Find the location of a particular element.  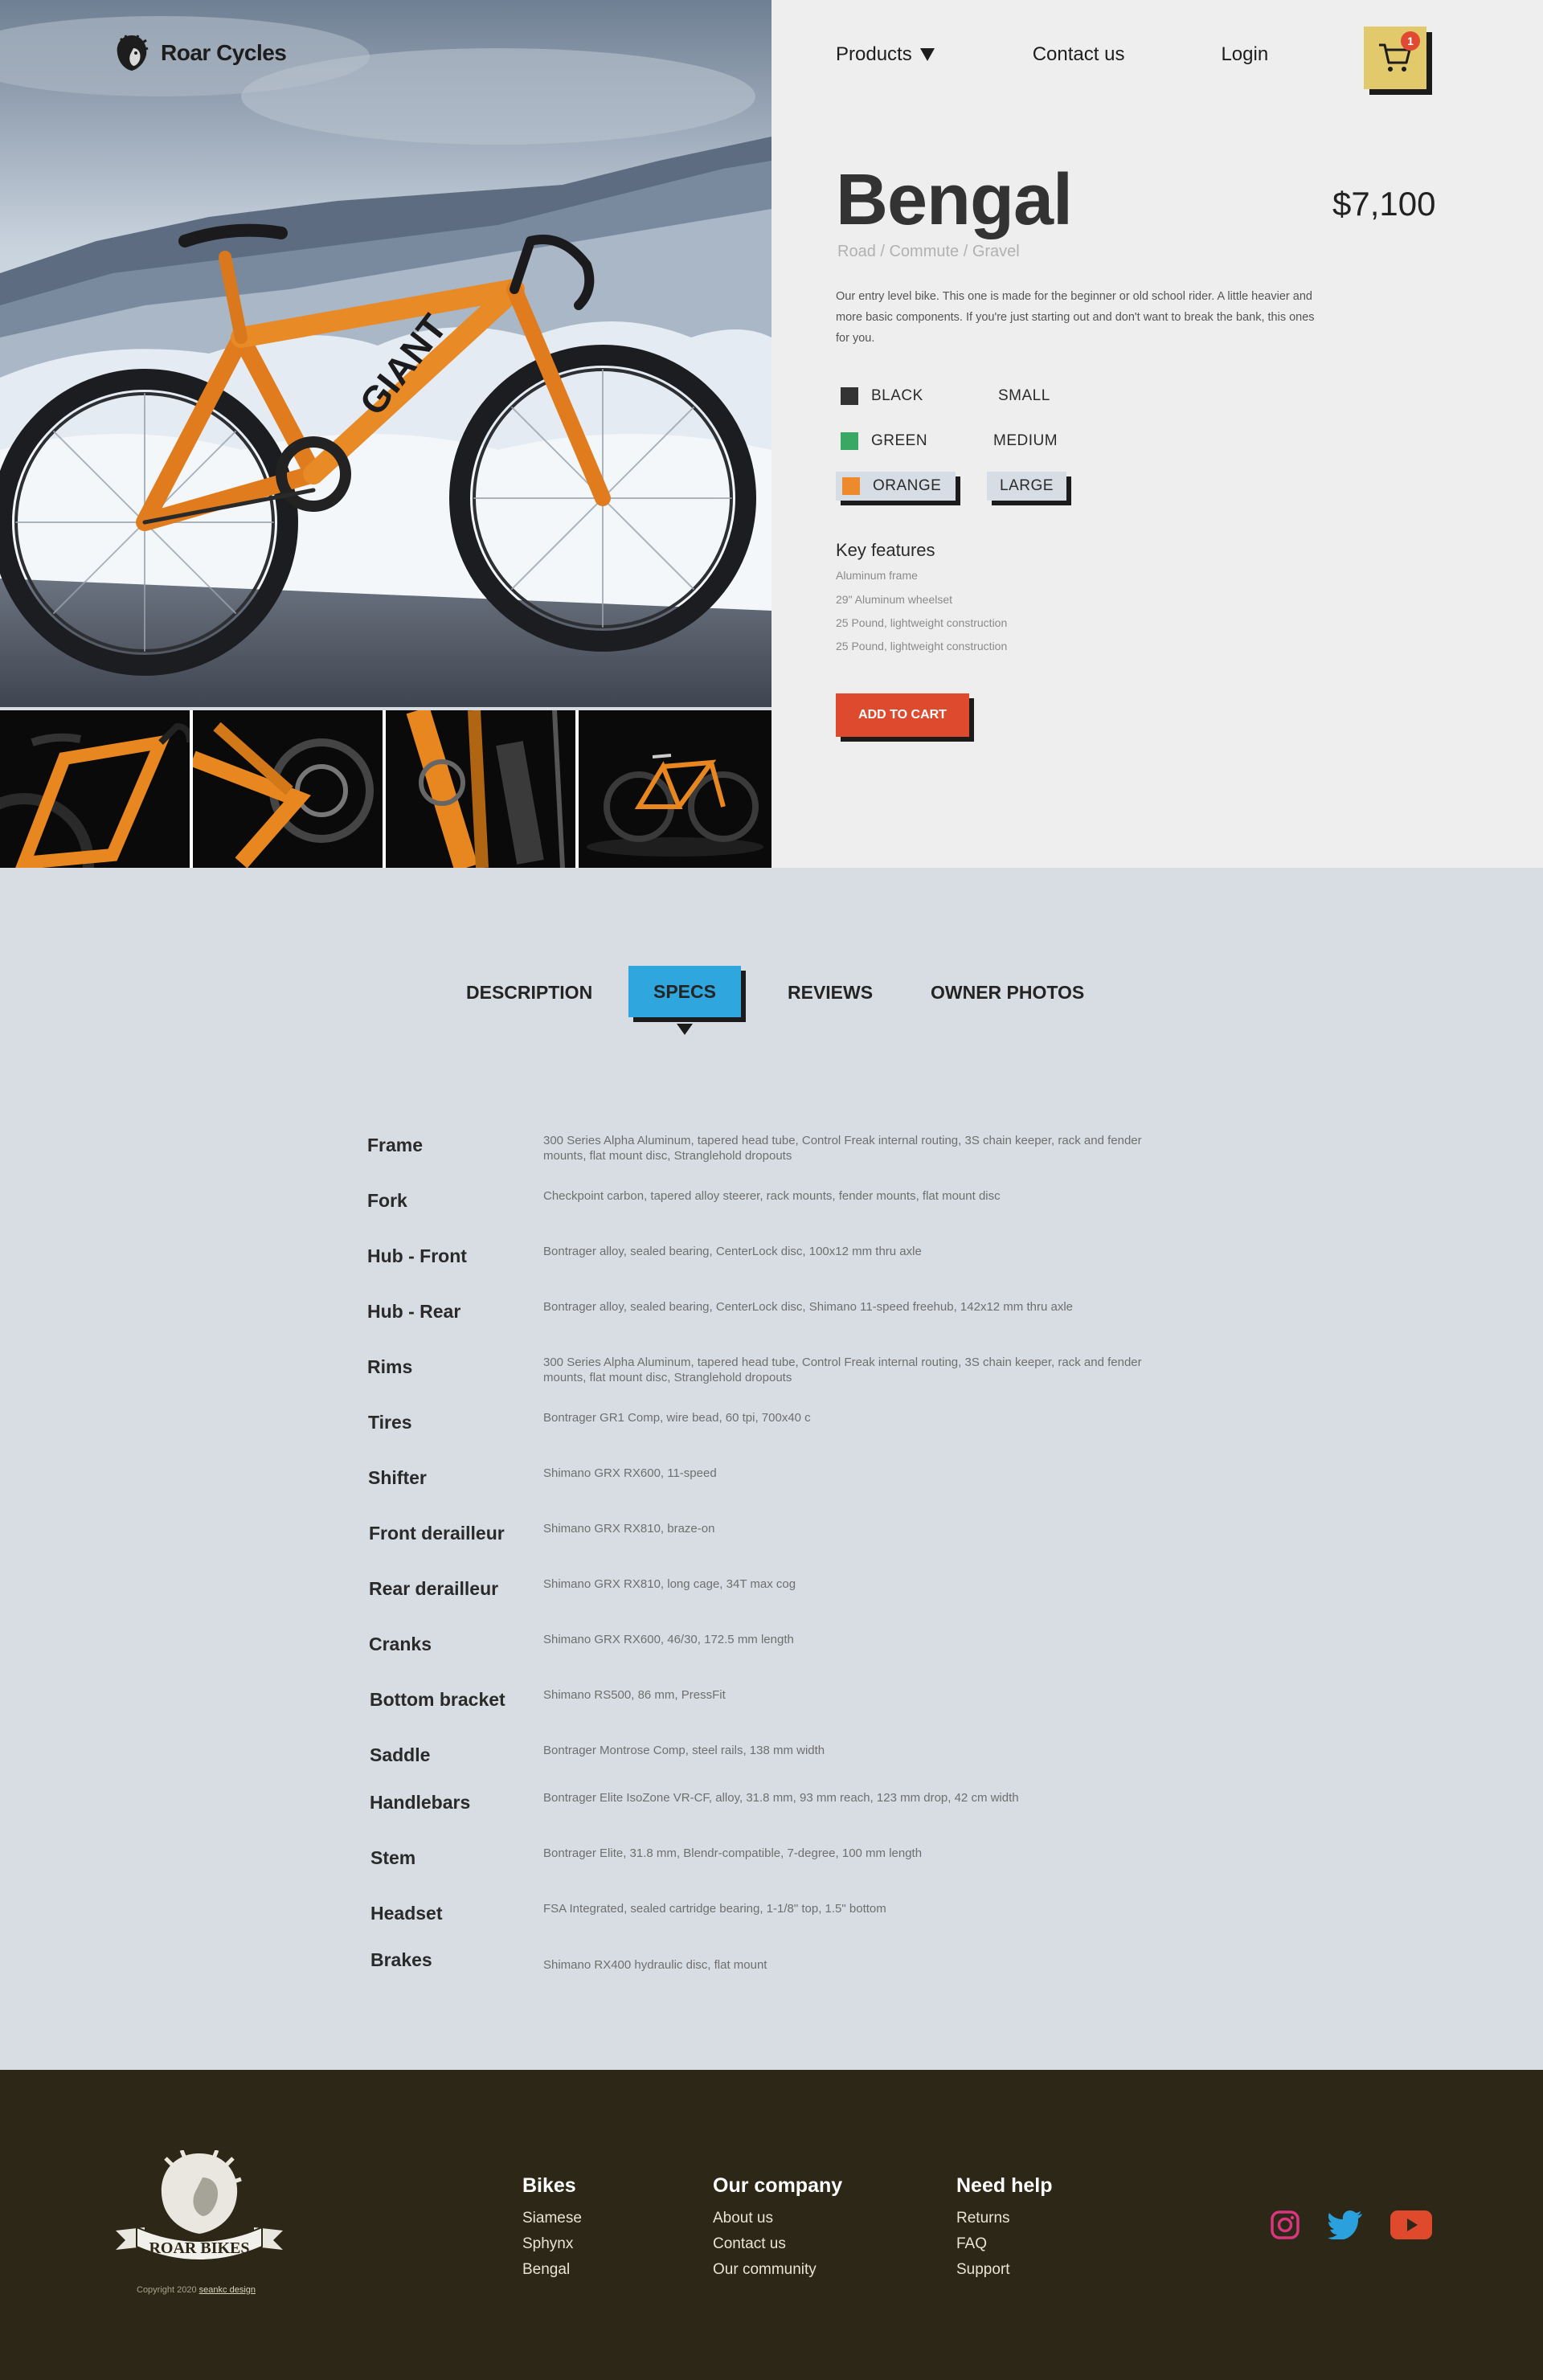

nav-login: Login is located at coordinates (1244, 55).